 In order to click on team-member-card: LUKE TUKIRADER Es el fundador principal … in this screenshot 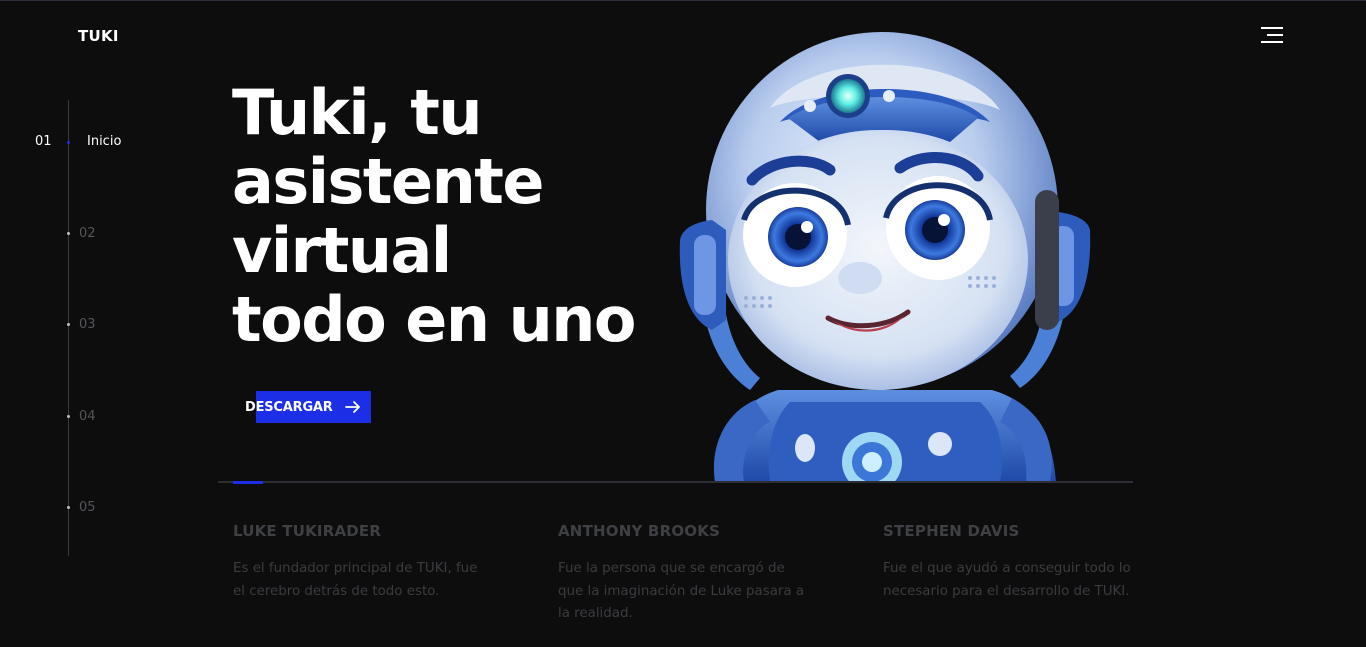, I will do `click(358, 562)`.